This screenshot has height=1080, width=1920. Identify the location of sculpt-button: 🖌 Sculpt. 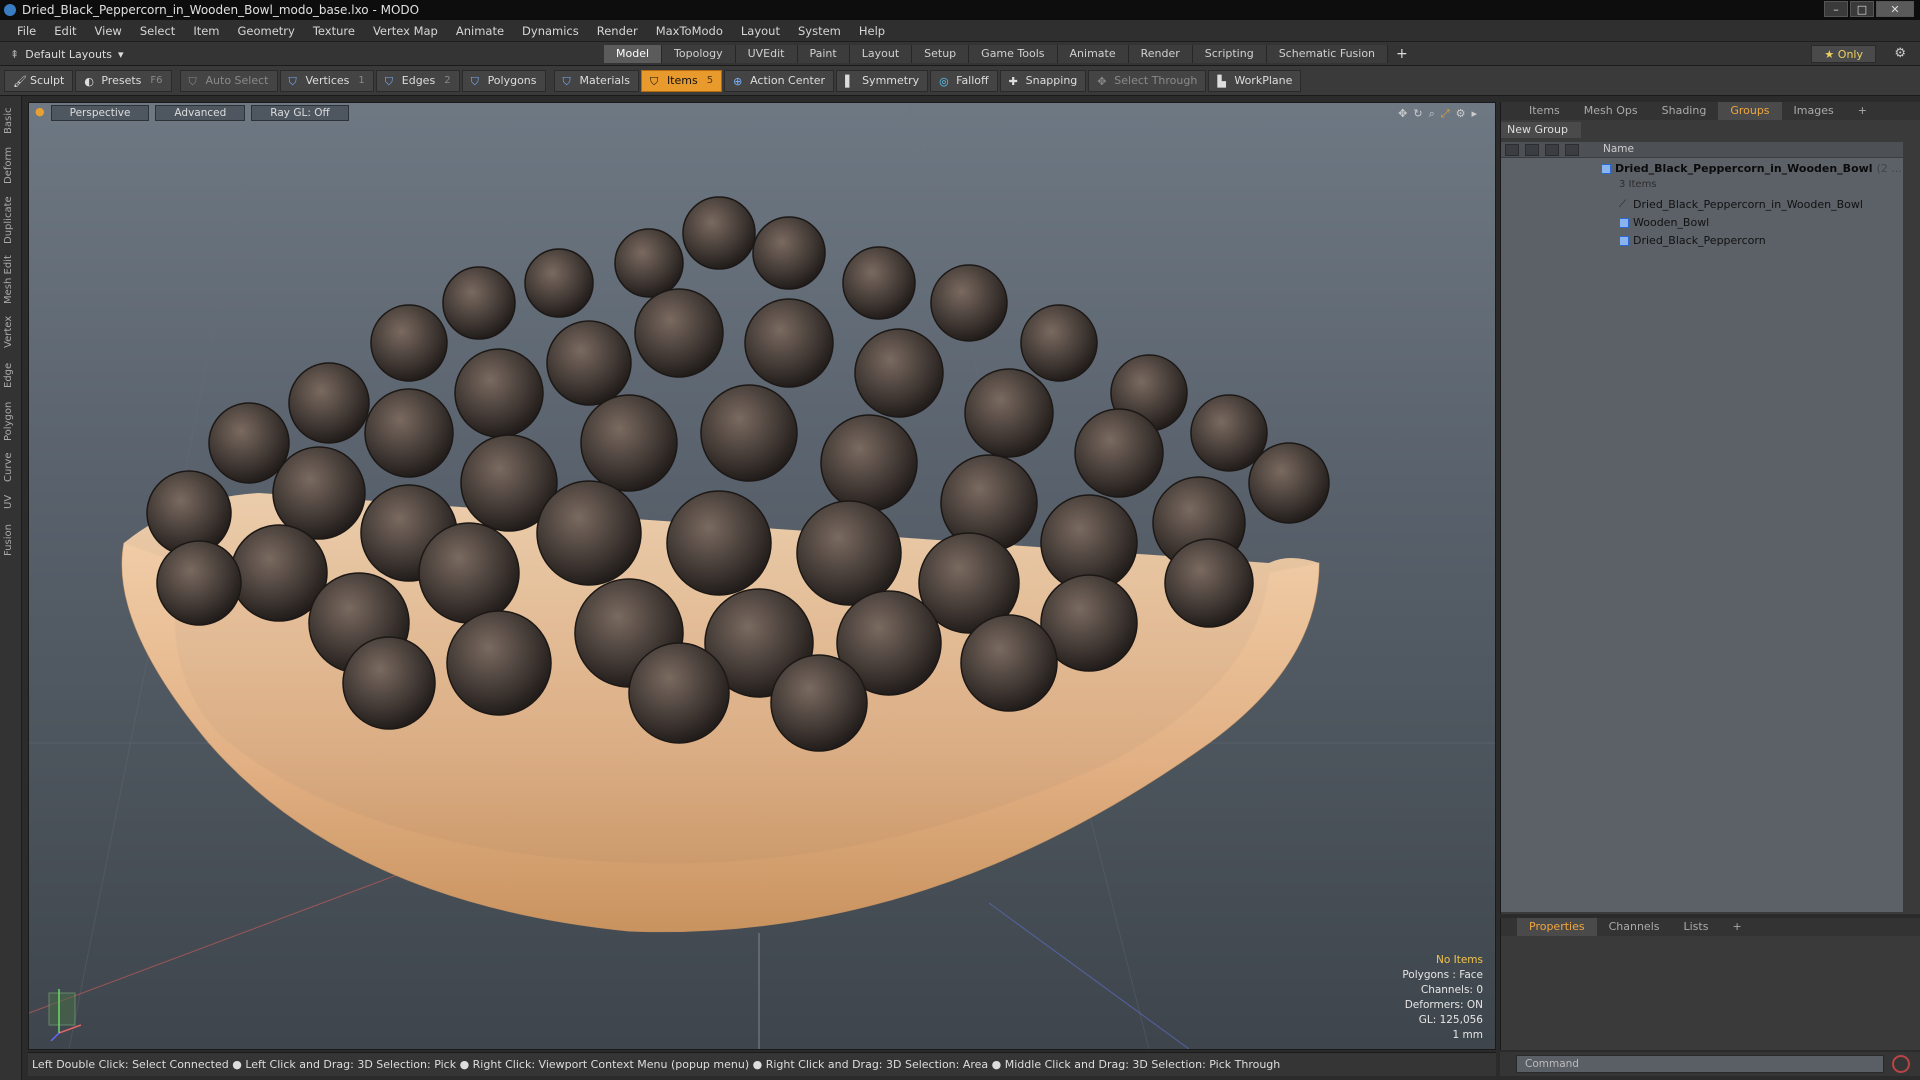
(39, 80).